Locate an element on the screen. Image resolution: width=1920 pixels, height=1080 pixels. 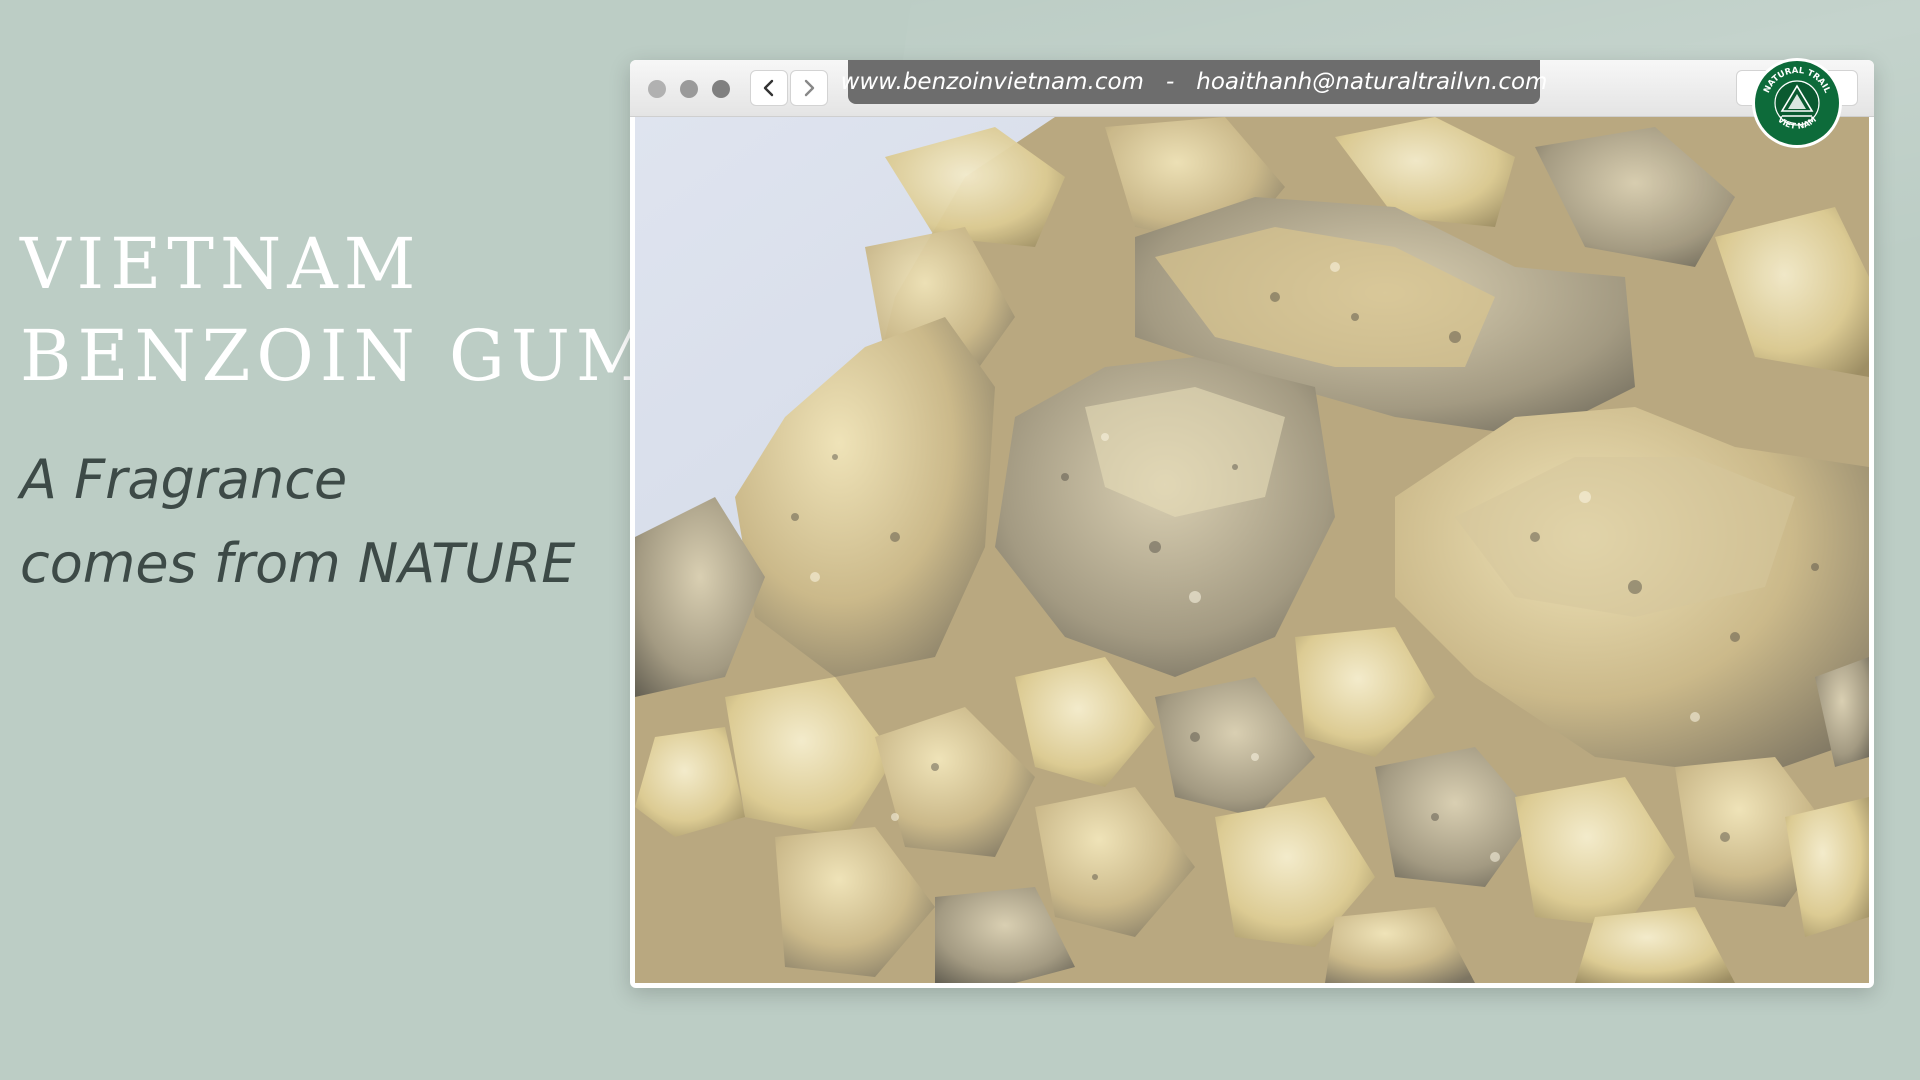
page-headline: VIETNAM BENZOIN GUM is located at coordinates (337, 310).